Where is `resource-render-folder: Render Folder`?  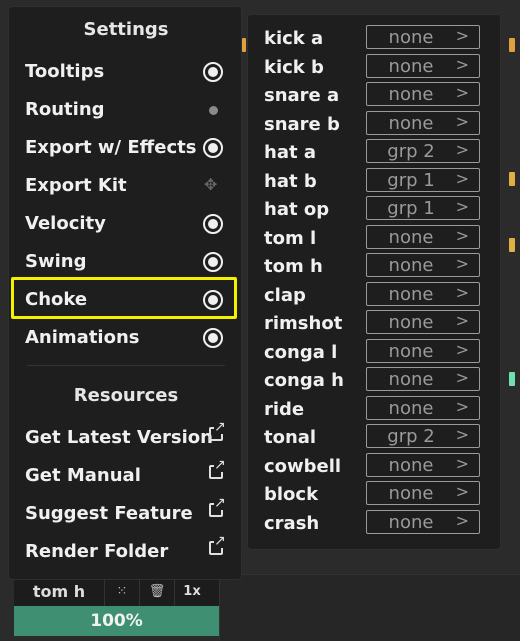 resource-render-folder: Render Folder is located at coordinates (126, 551).